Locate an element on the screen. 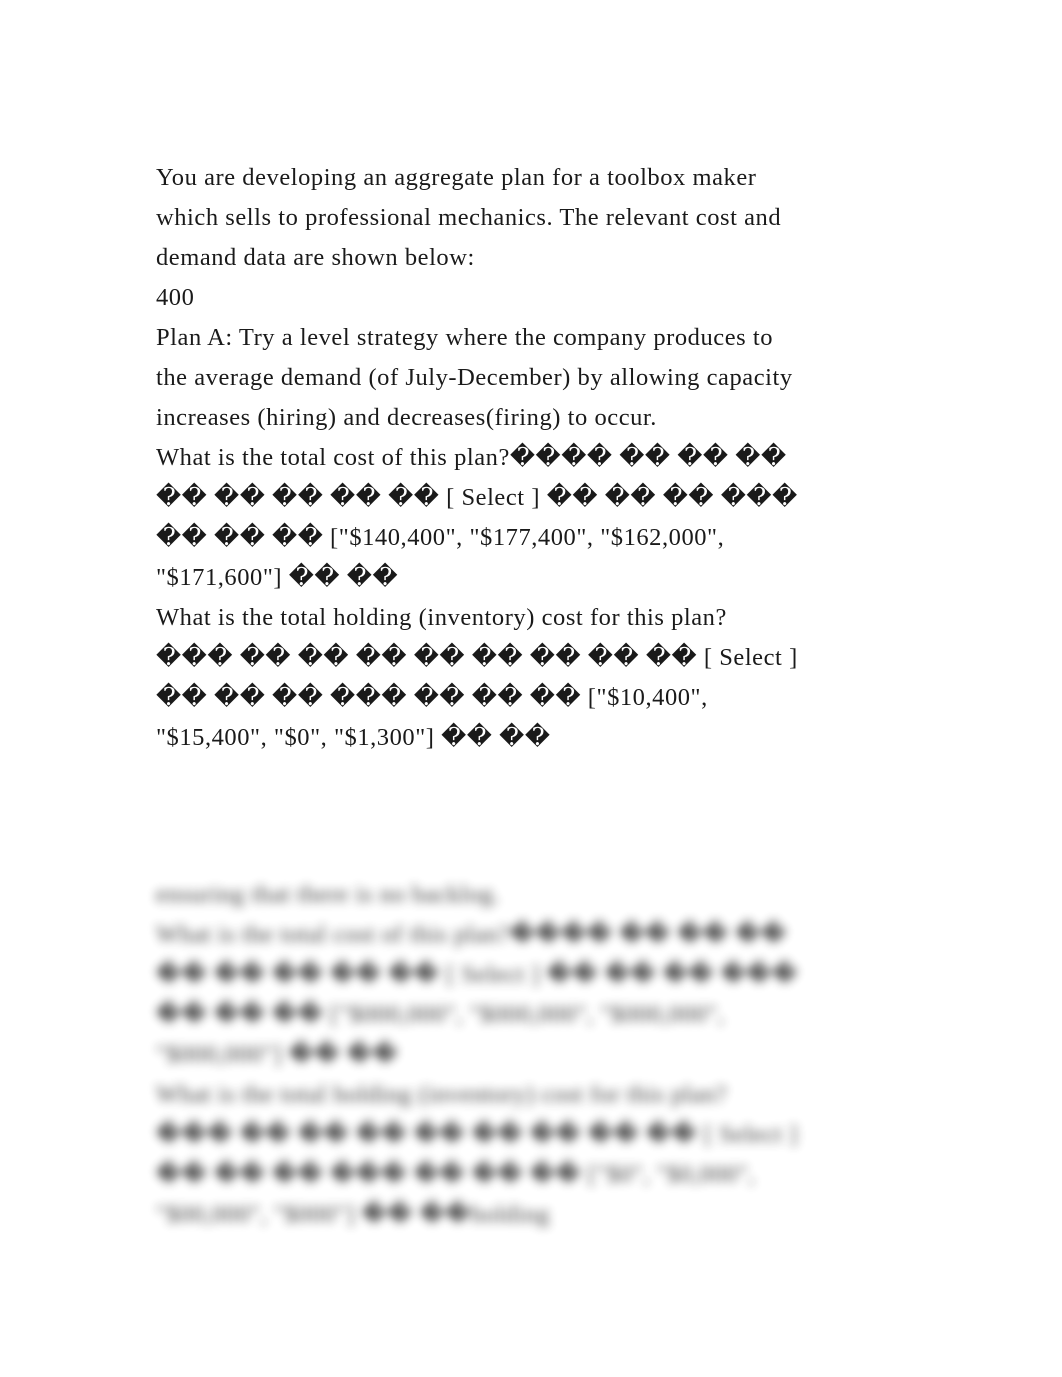 The height and width of the screenshot is (1377, 1062). text-line: ��� �� �� �� �� �� �� �� �� [ Select ] is located at coordinates (477, 657).